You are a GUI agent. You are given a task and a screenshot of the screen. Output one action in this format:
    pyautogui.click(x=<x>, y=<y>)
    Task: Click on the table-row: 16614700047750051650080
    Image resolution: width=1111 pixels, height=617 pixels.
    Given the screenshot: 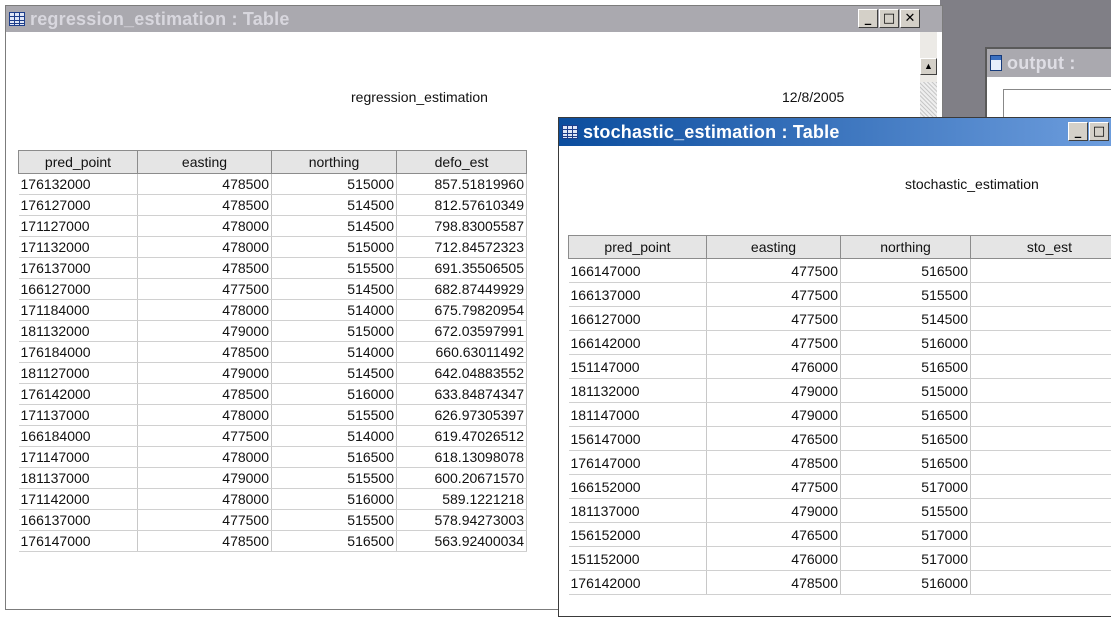 What is the action you would take?
    pyautogui.click(x=840, y=271)
    